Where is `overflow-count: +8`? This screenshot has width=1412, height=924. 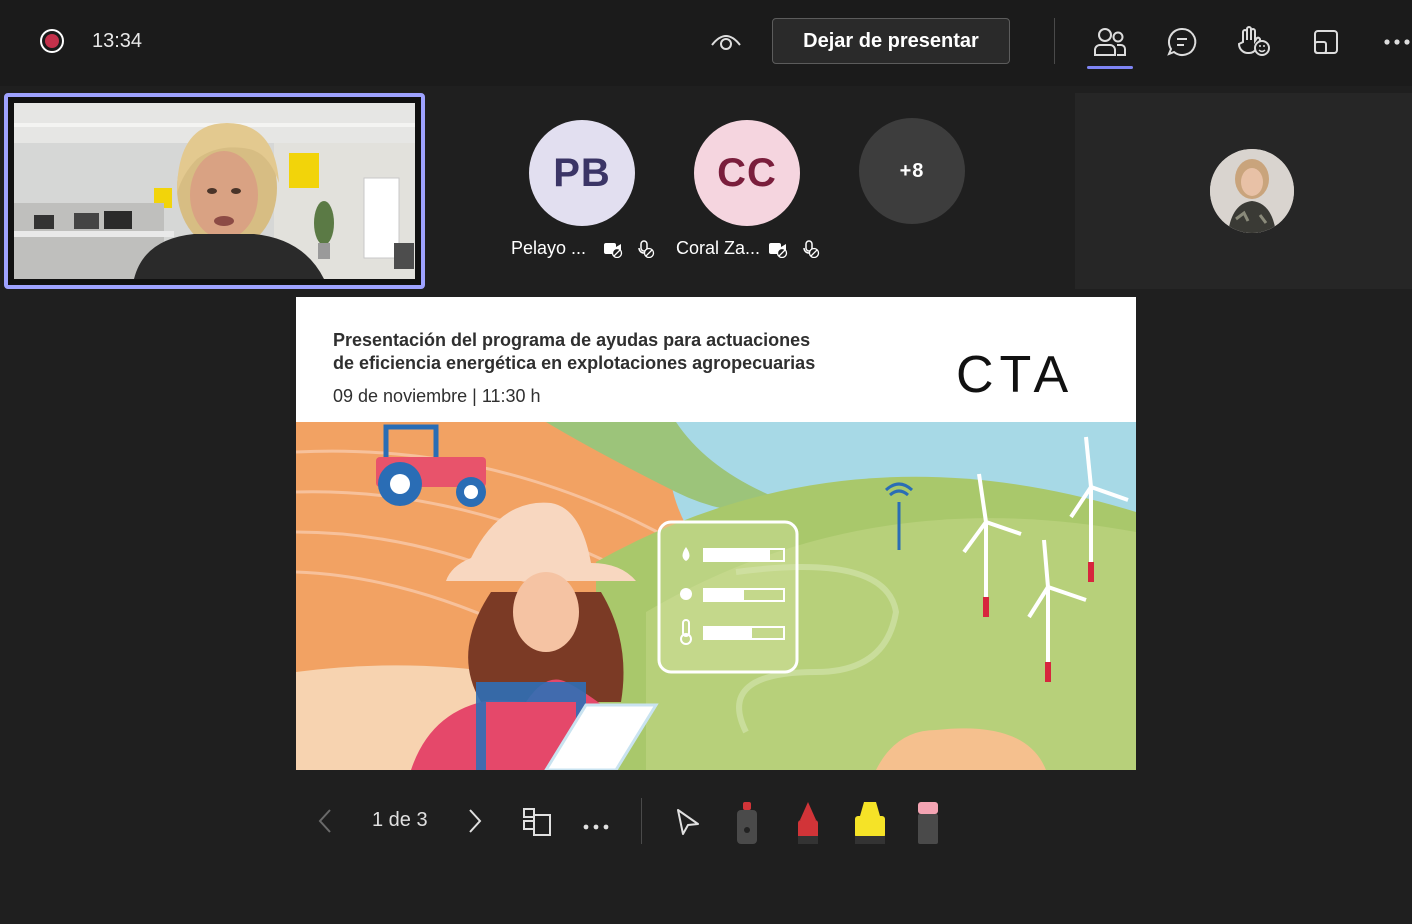
overflow-count: +8 is located at coordinates (912, 171).